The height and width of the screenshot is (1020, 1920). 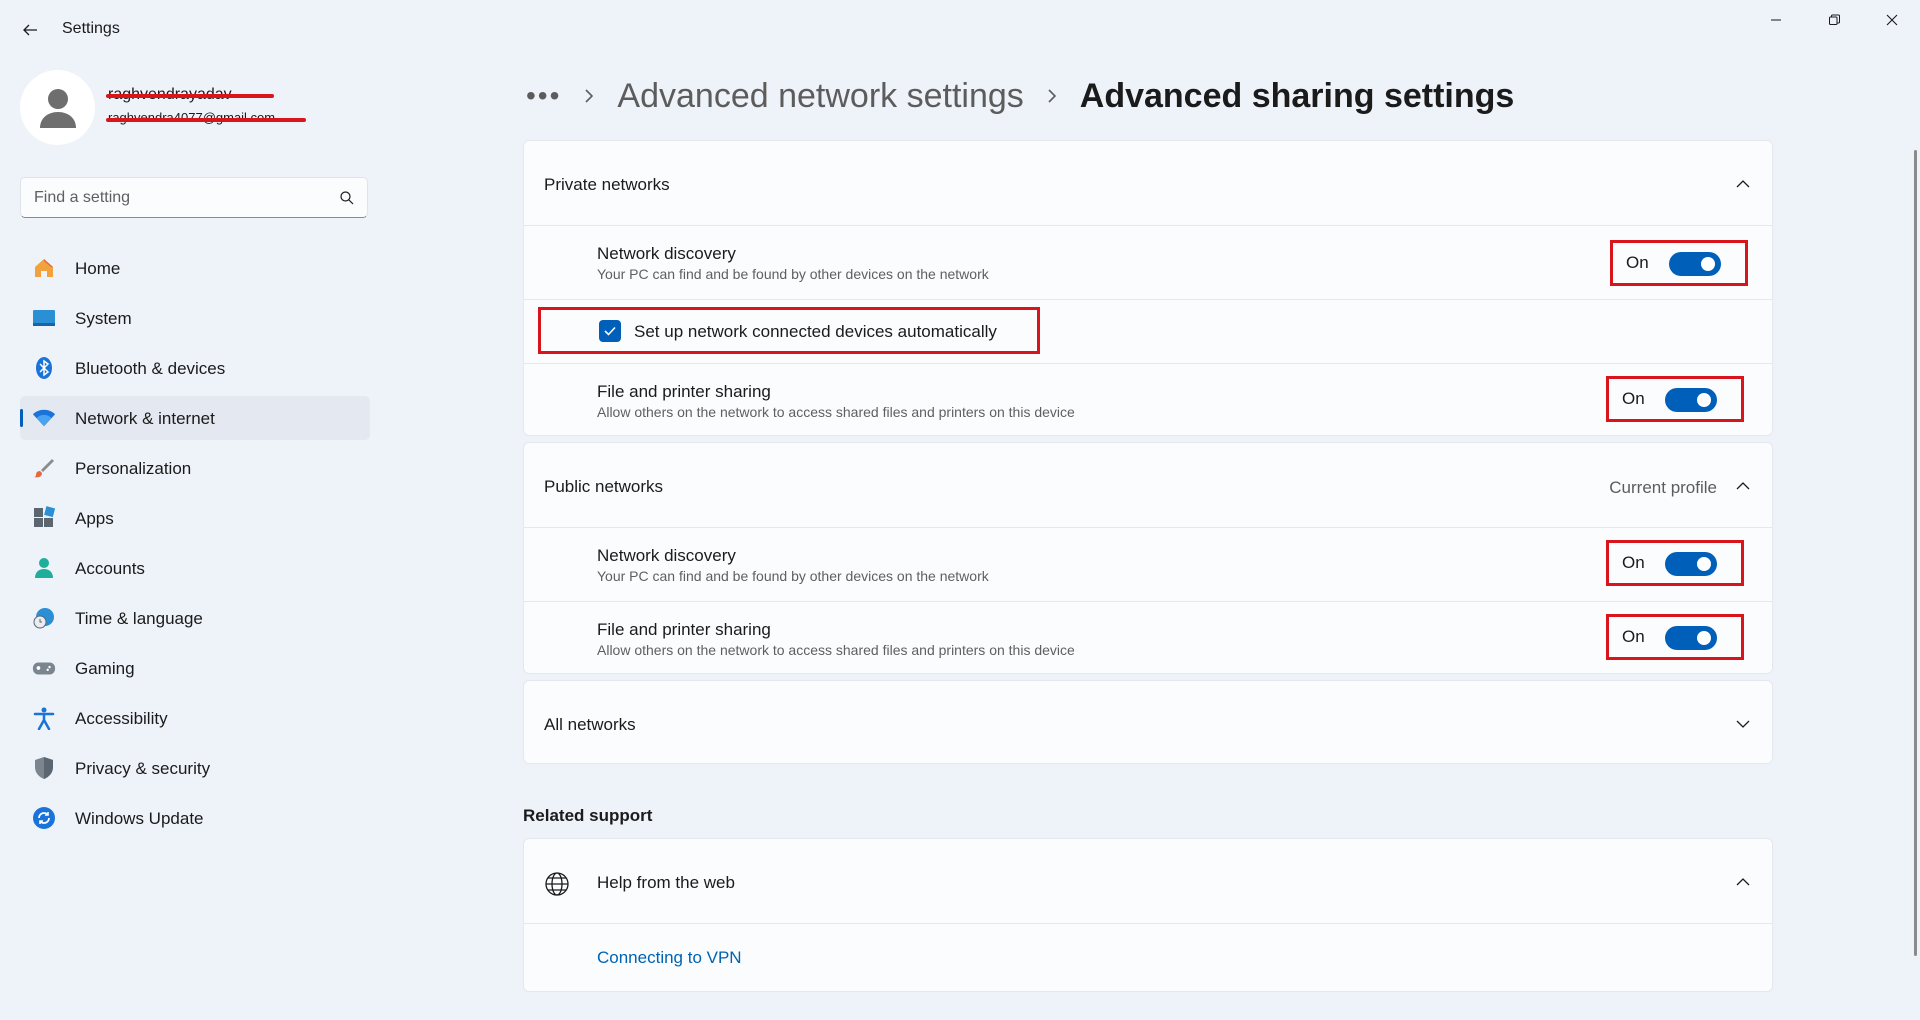 What do you see at coordinates (145, 418) in the screenshot?
I see `sidebar-item-label: Network & internet` at bounding box center [145, 418].